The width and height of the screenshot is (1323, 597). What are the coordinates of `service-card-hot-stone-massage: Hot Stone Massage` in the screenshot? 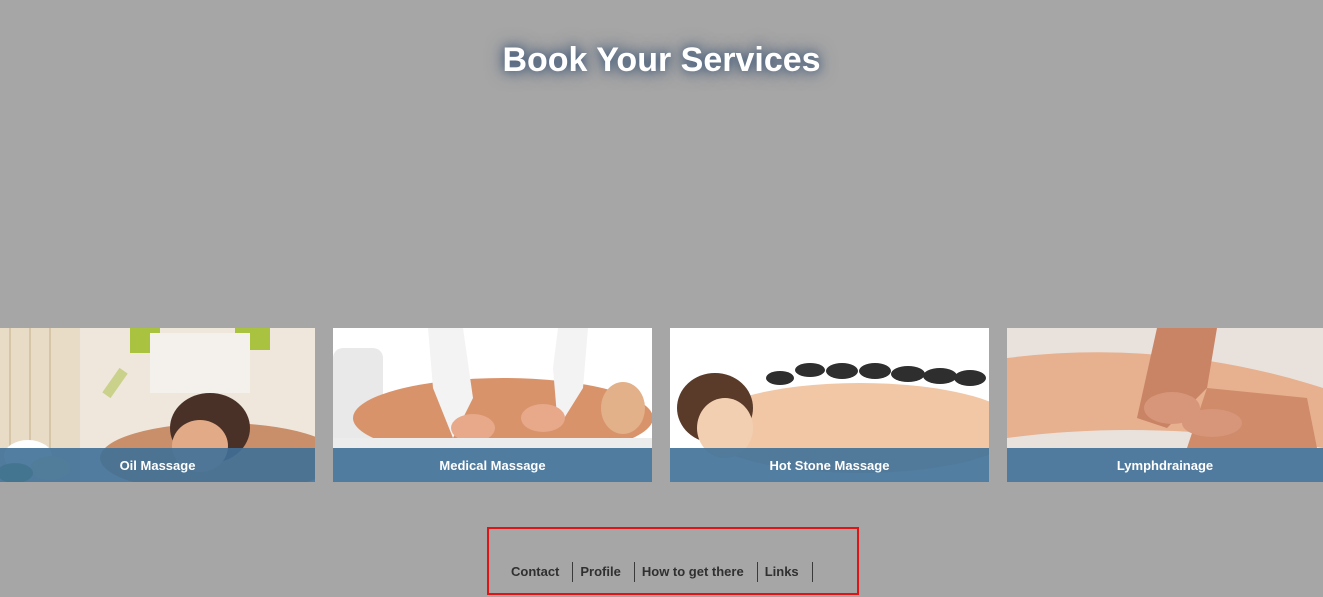 It's located at (829, 405).